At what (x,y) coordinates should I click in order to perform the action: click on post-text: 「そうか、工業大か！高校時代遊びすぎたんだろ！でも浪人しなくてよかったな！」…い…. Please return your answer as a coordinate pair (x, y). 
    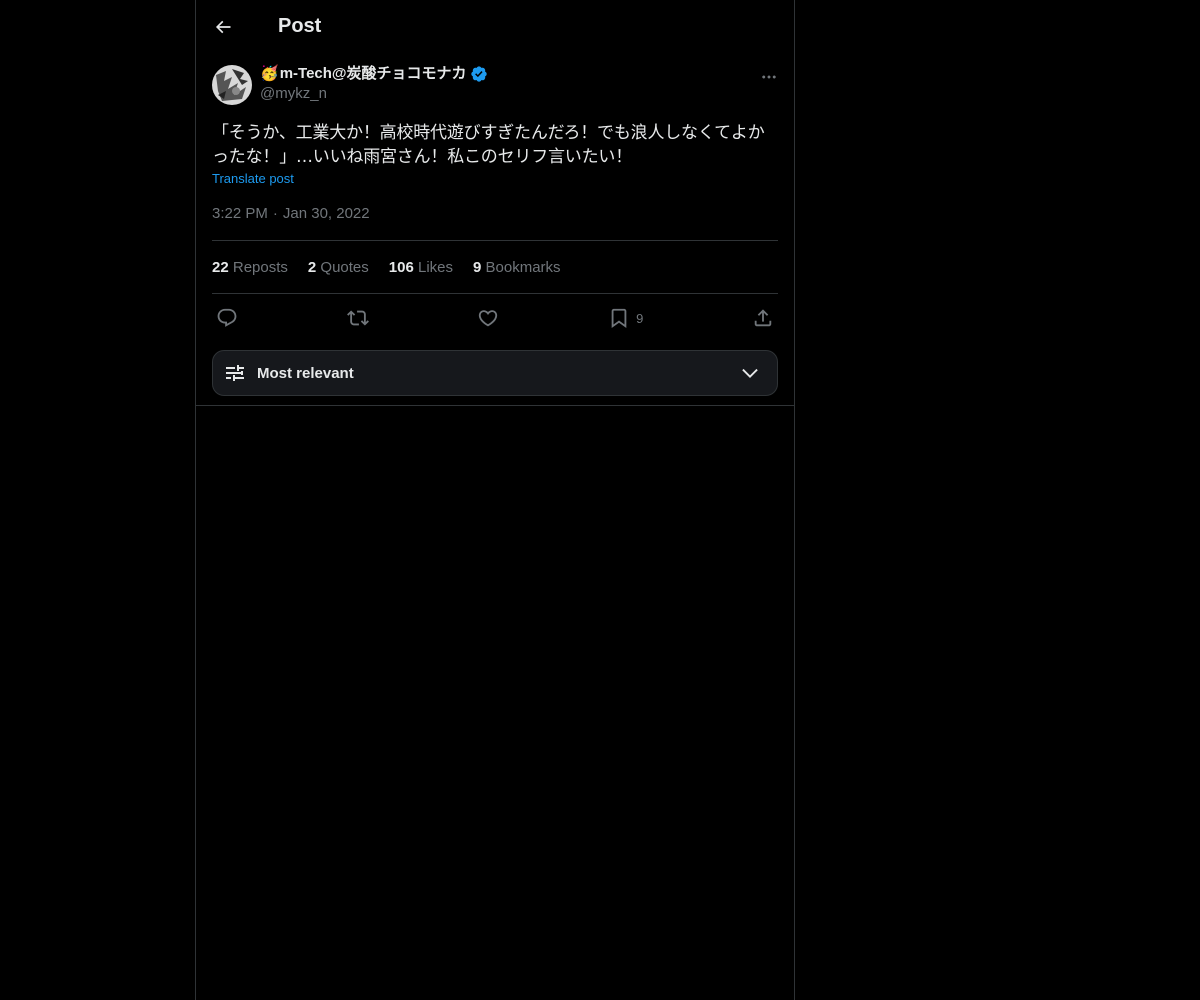
    Looking at the image, I should click on (488, 145).